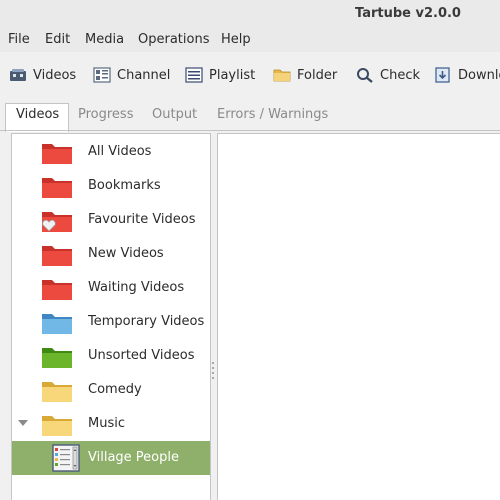 This screenshot has width=500, height=500. I want to click on add-folder-button: Folder, so click(305, 75).